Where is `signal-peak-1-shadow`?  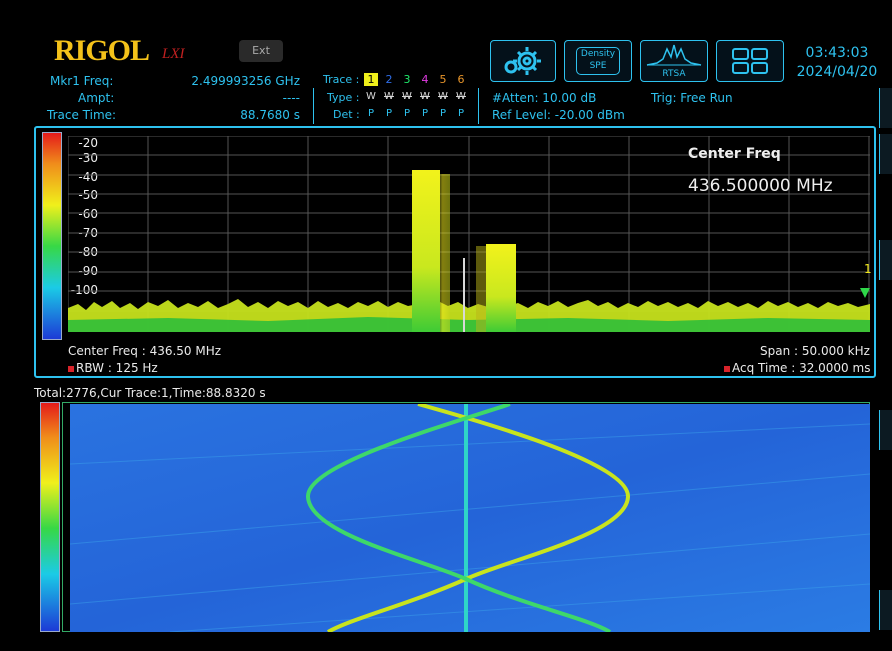
signal-peak-1-shadow is located at coordinates (445, 253).